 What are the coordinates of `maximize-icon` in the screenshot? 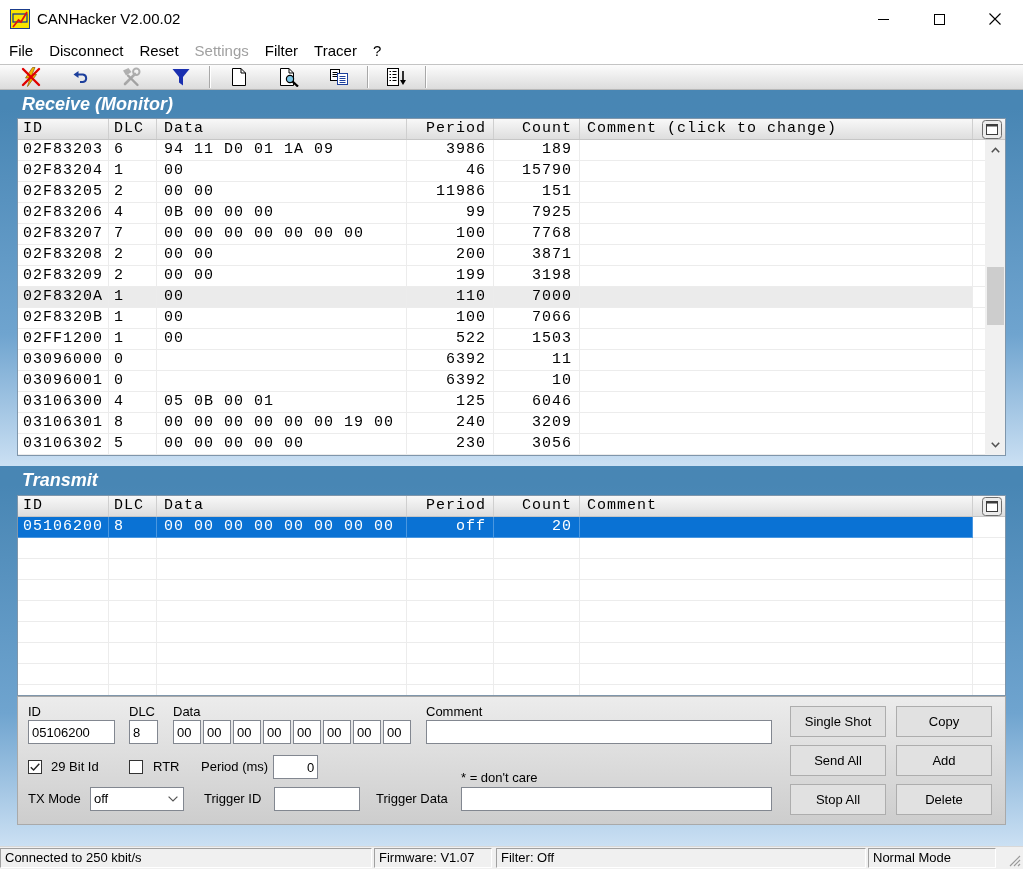 It's located at (939, 19).